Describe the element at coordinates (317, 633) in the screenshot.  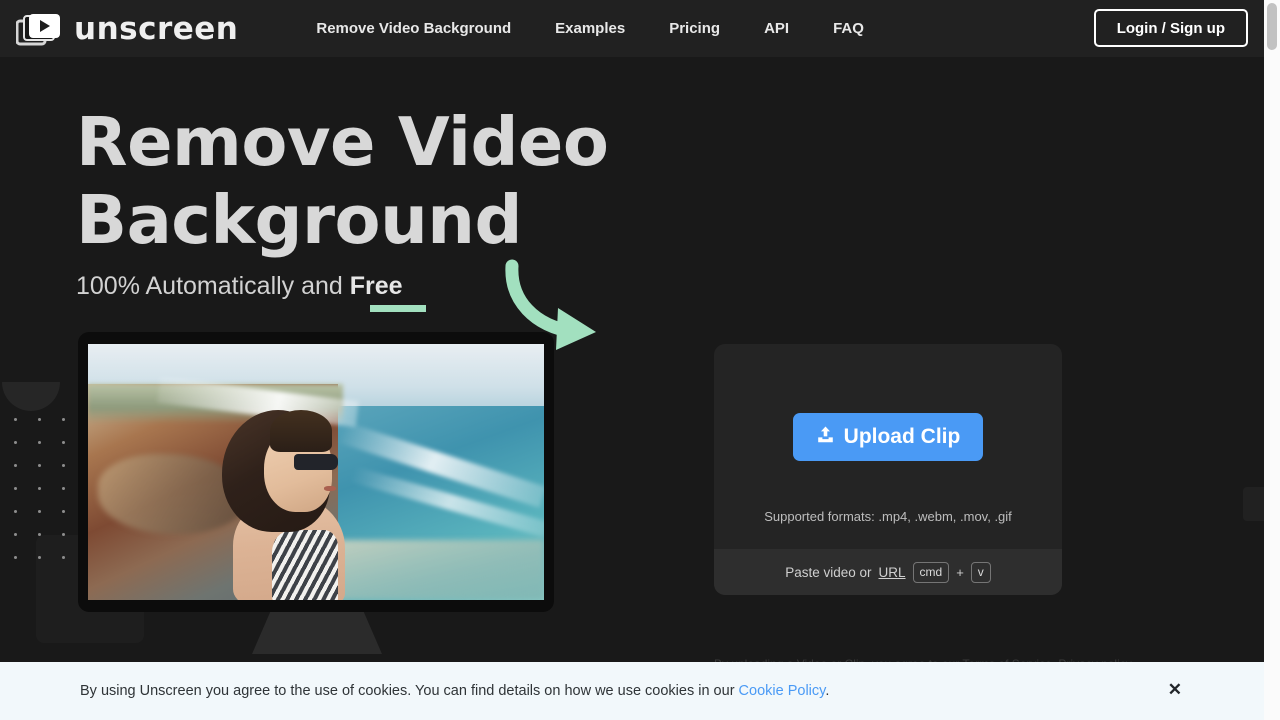
I see `monitor-stand` at that location.